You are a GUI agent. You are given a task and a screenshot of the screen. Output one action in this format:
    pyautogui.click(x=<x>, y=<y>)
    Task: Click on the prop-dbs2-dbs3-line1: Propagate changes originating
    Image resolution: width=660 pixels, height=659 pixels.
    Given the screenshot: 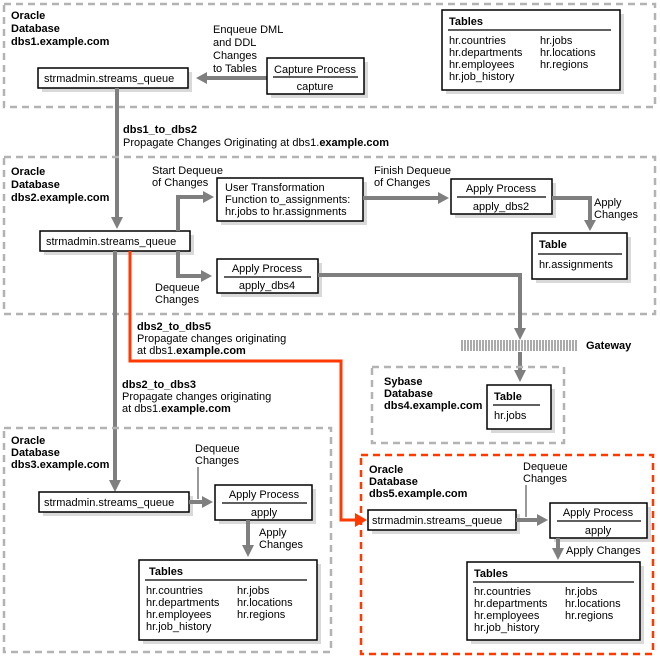 What is the action you would take?
    pyautogui.click(x=196, y=397)
    